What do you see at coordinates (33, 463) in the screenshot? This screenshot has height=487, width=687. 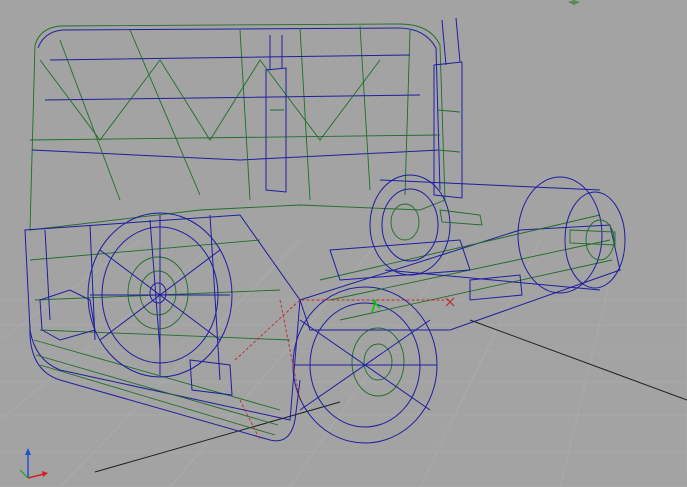 I see `axis-gizmo` at bounding box center [33, 463].